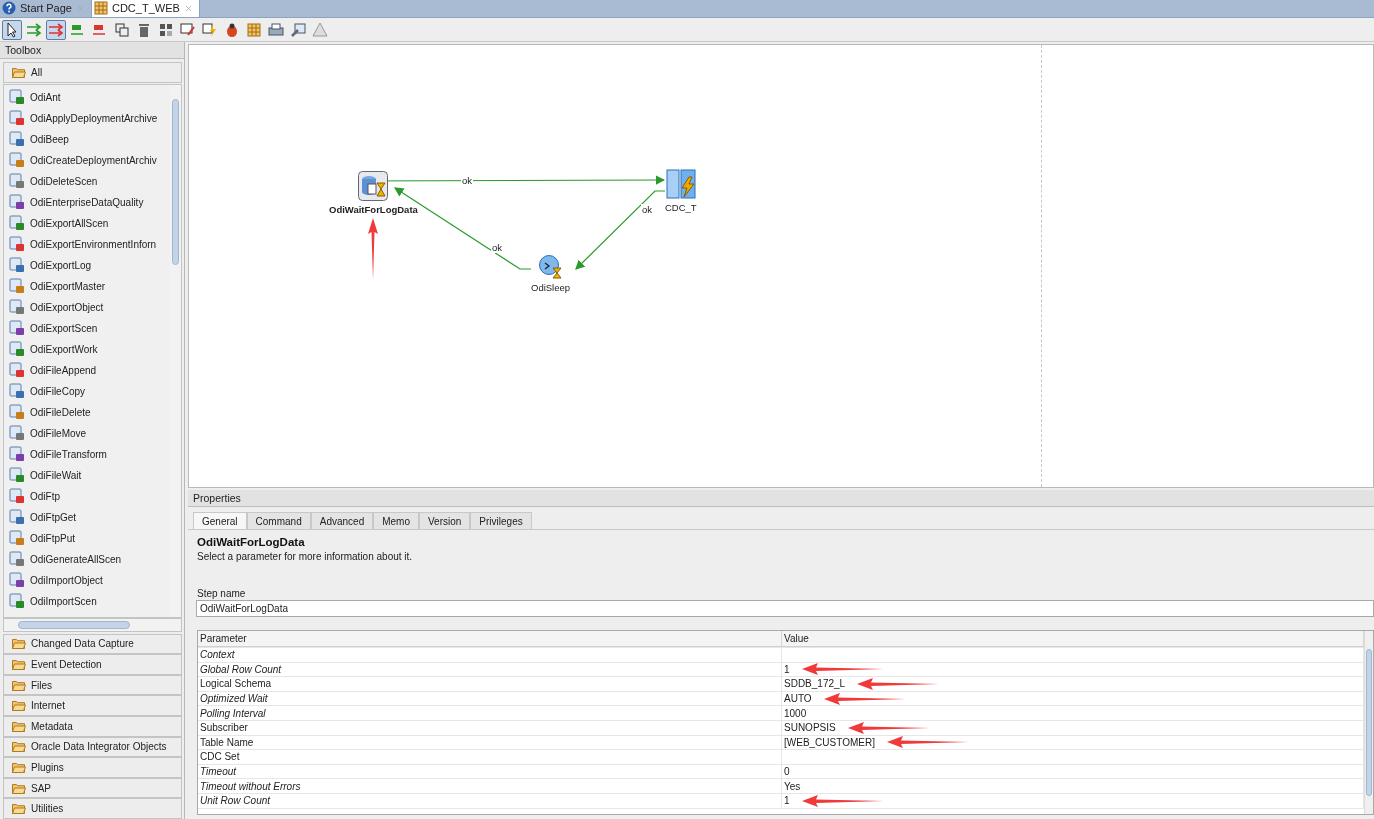  I want to click on tool-item: OdiApplyDeploymentArchive, so click(87, 118).